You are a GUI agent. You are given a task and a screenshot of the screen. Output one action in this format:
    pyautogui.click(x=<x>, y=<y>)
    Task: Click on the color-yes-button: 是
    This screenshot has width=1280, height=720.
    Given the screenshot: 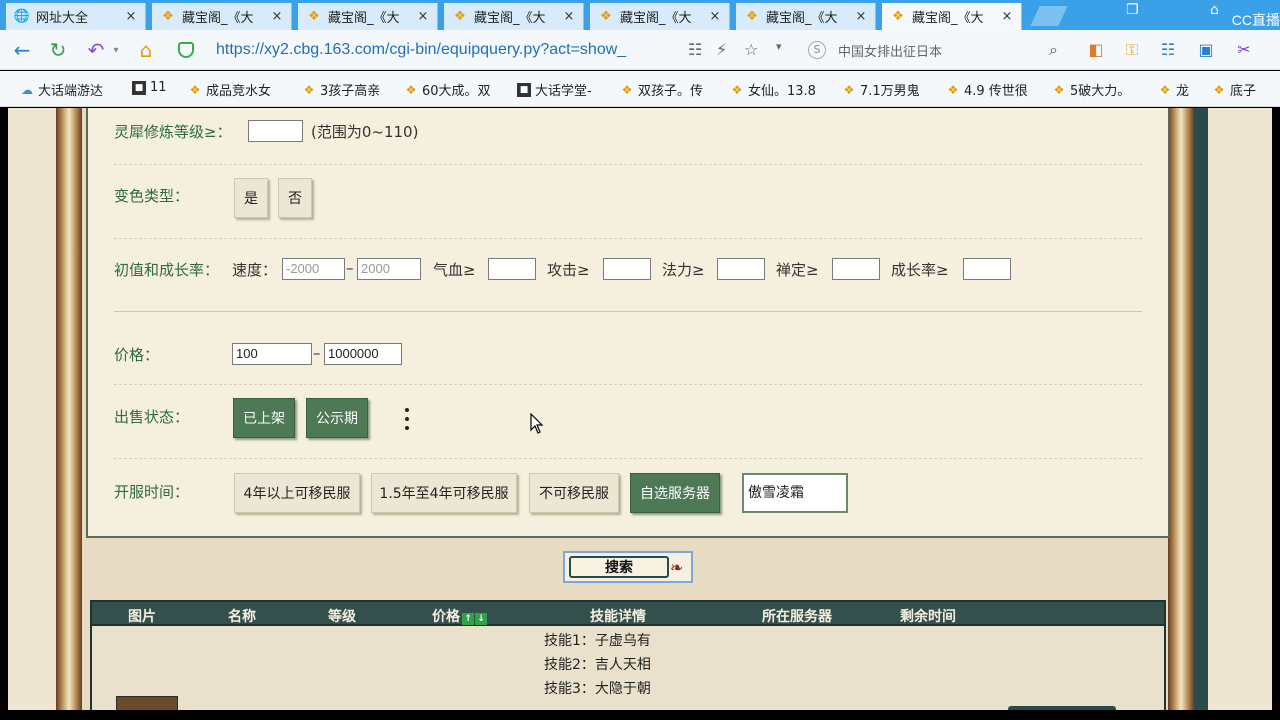 What is the action you would take?
    pyautogui.click(x=251, y=198)
    